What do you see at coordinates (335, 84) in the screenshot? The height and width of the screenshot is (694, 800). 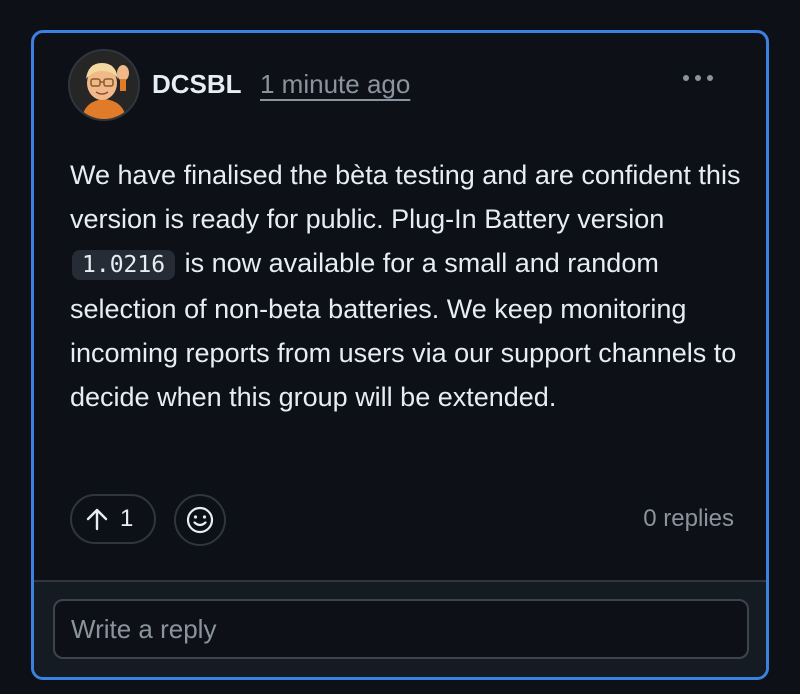 I see `comment-timestamp: 1 minute ago` at bounding box center [335, 84].